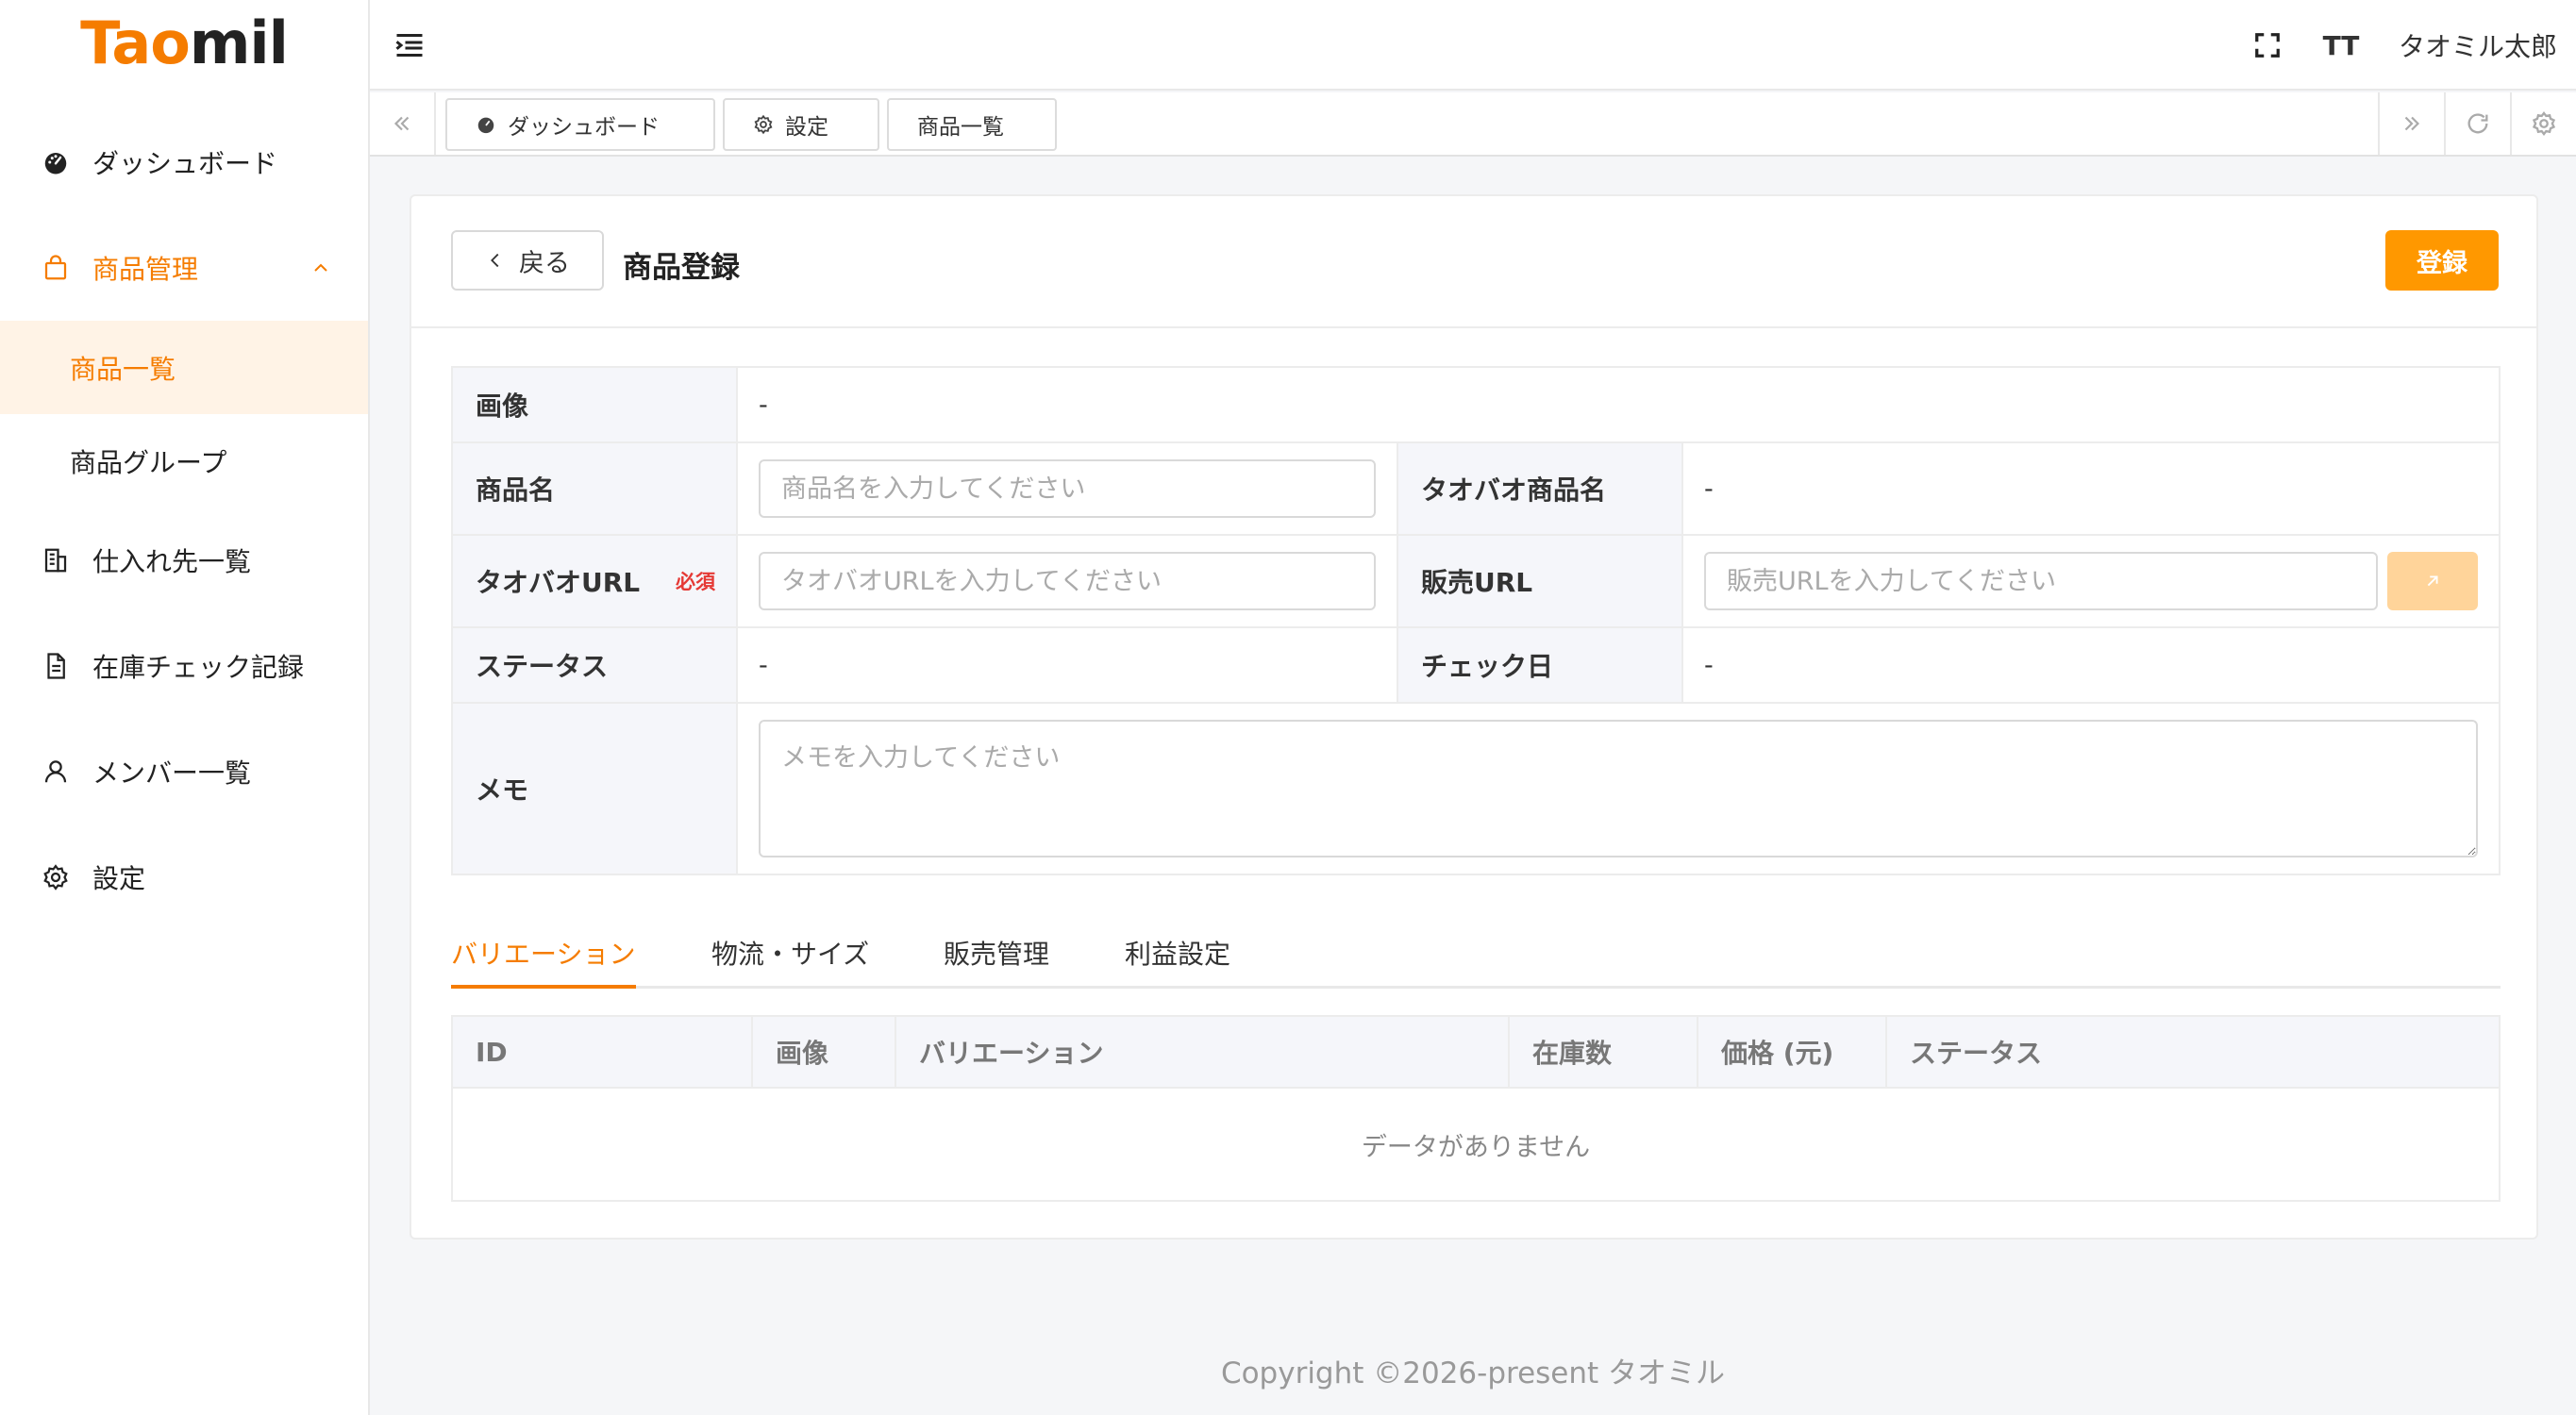  Describe the element at coordinates (145, 269) in the screenshot. I see `sidebar-item-label: 商品管理` at that location.